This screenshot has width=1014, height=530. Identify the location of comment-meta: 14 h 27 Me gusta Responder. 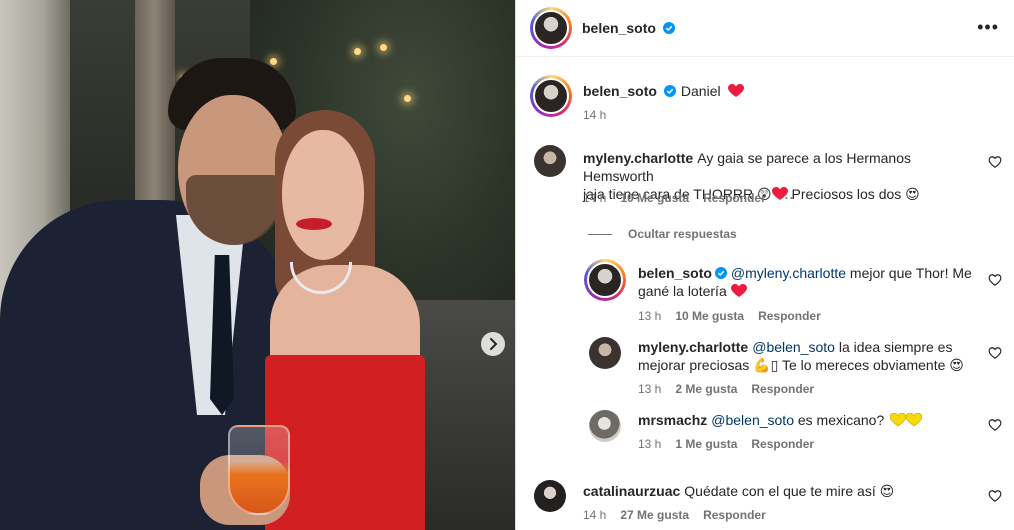
(674, 515).